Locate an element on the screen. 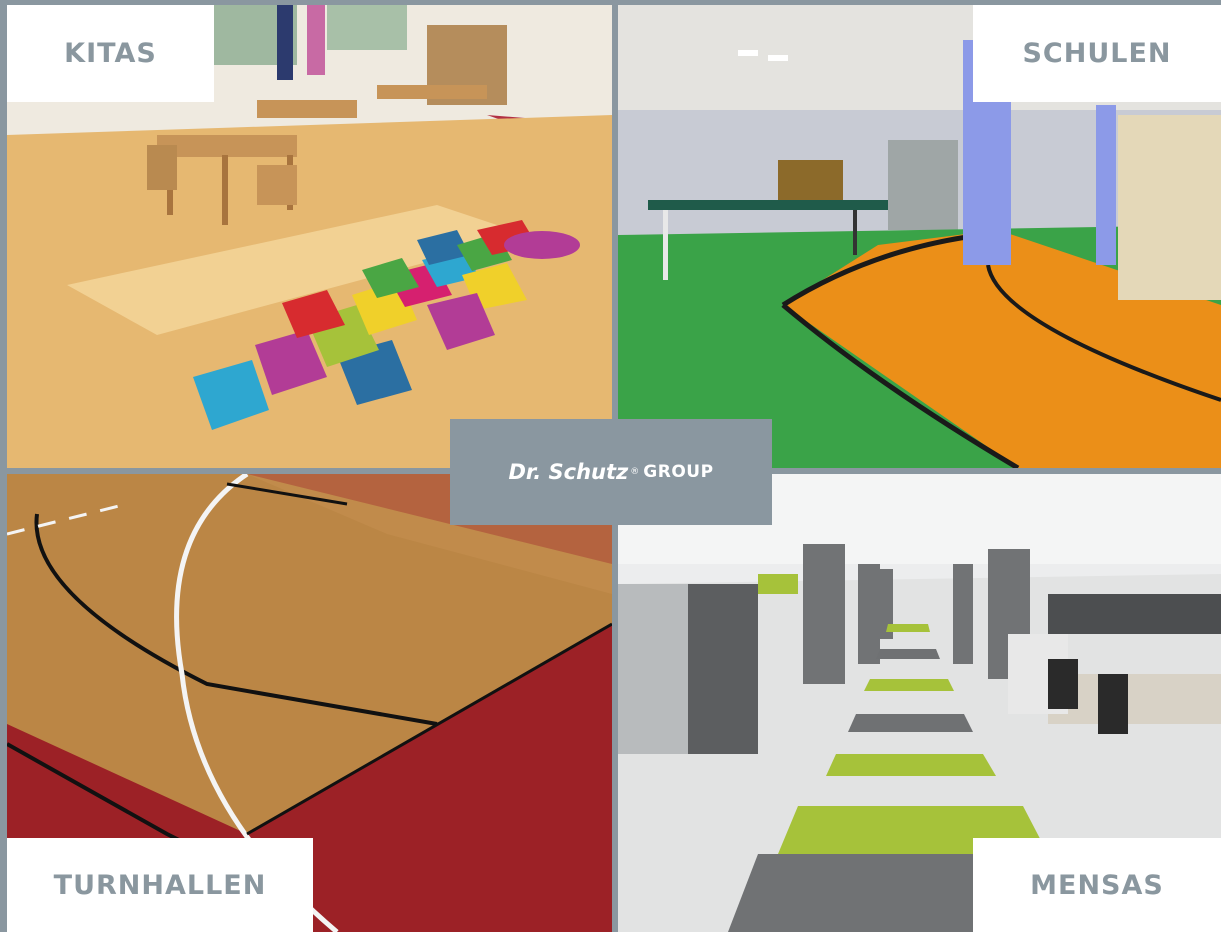 This screenshot has height=932, width=1221. label-schulen: SCHULEN is located at coordinates (1097, 53).